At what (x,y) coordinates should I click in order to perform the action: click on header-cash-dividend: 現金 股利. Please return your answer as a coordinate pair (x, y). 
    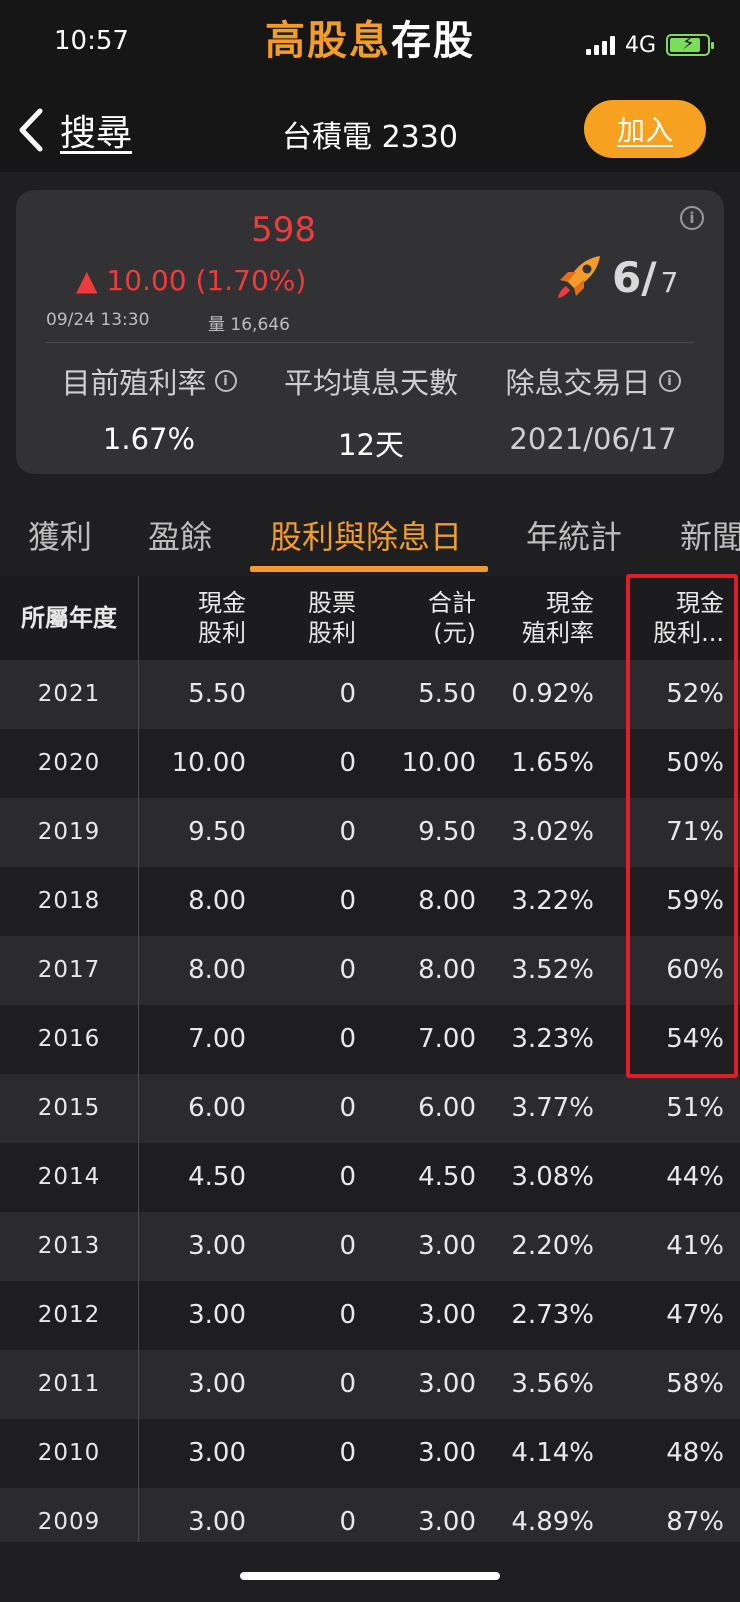
    Looking at the image, I should click on (222, 618).